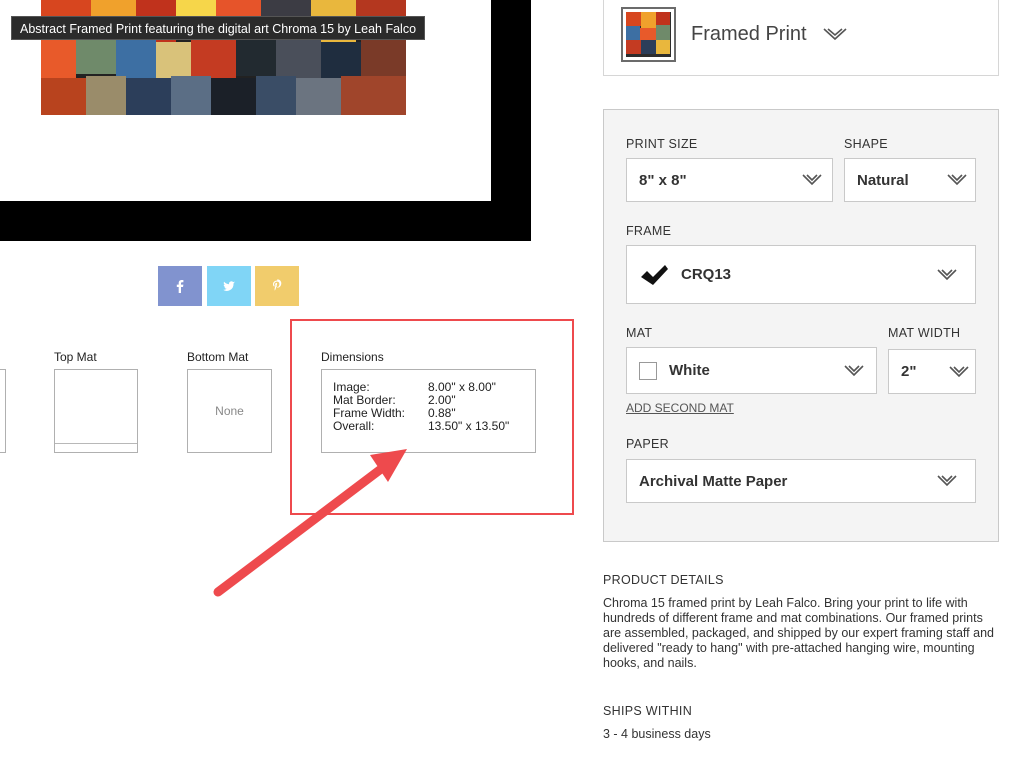 The height and width of the screenshot is (774, 1032). Describe the element at coordinates (654, 274) in the screenshot. I see `frame-corner-icon` at that location.